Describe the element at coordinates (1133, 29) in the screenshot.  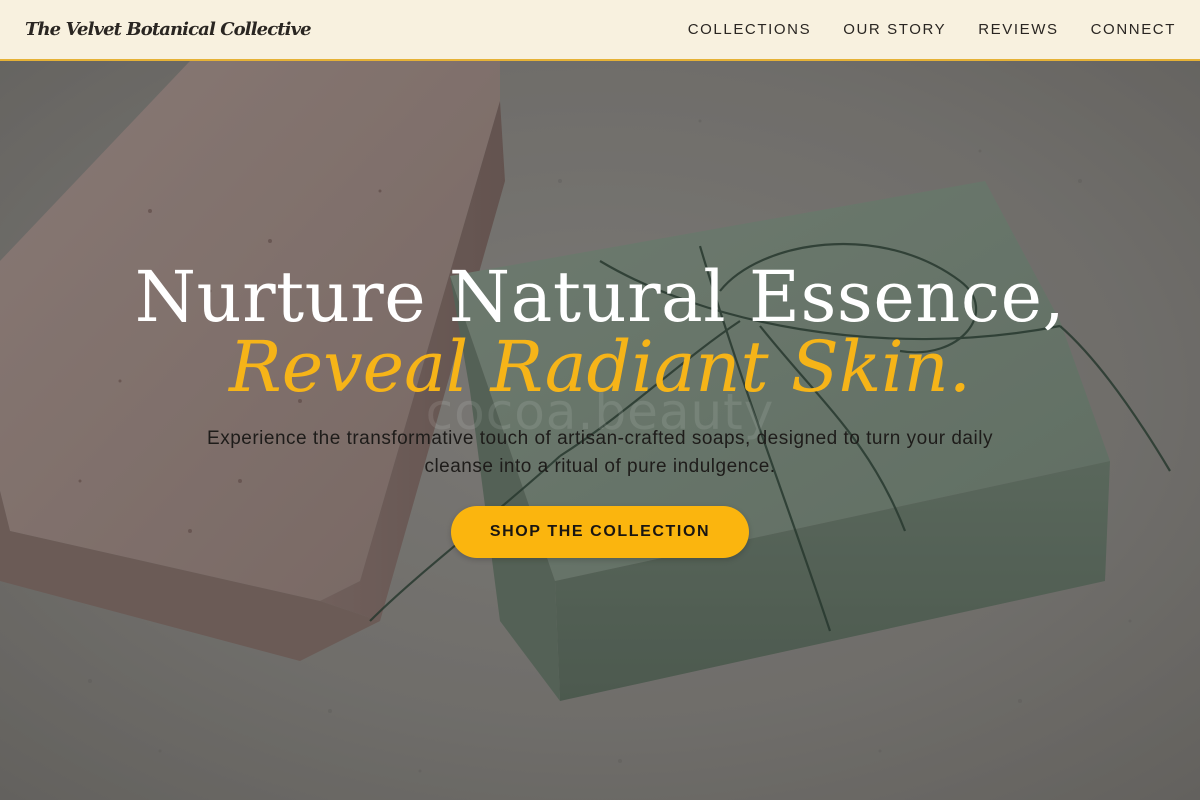
I see `nav-link-connect: CONNECT` at that location.